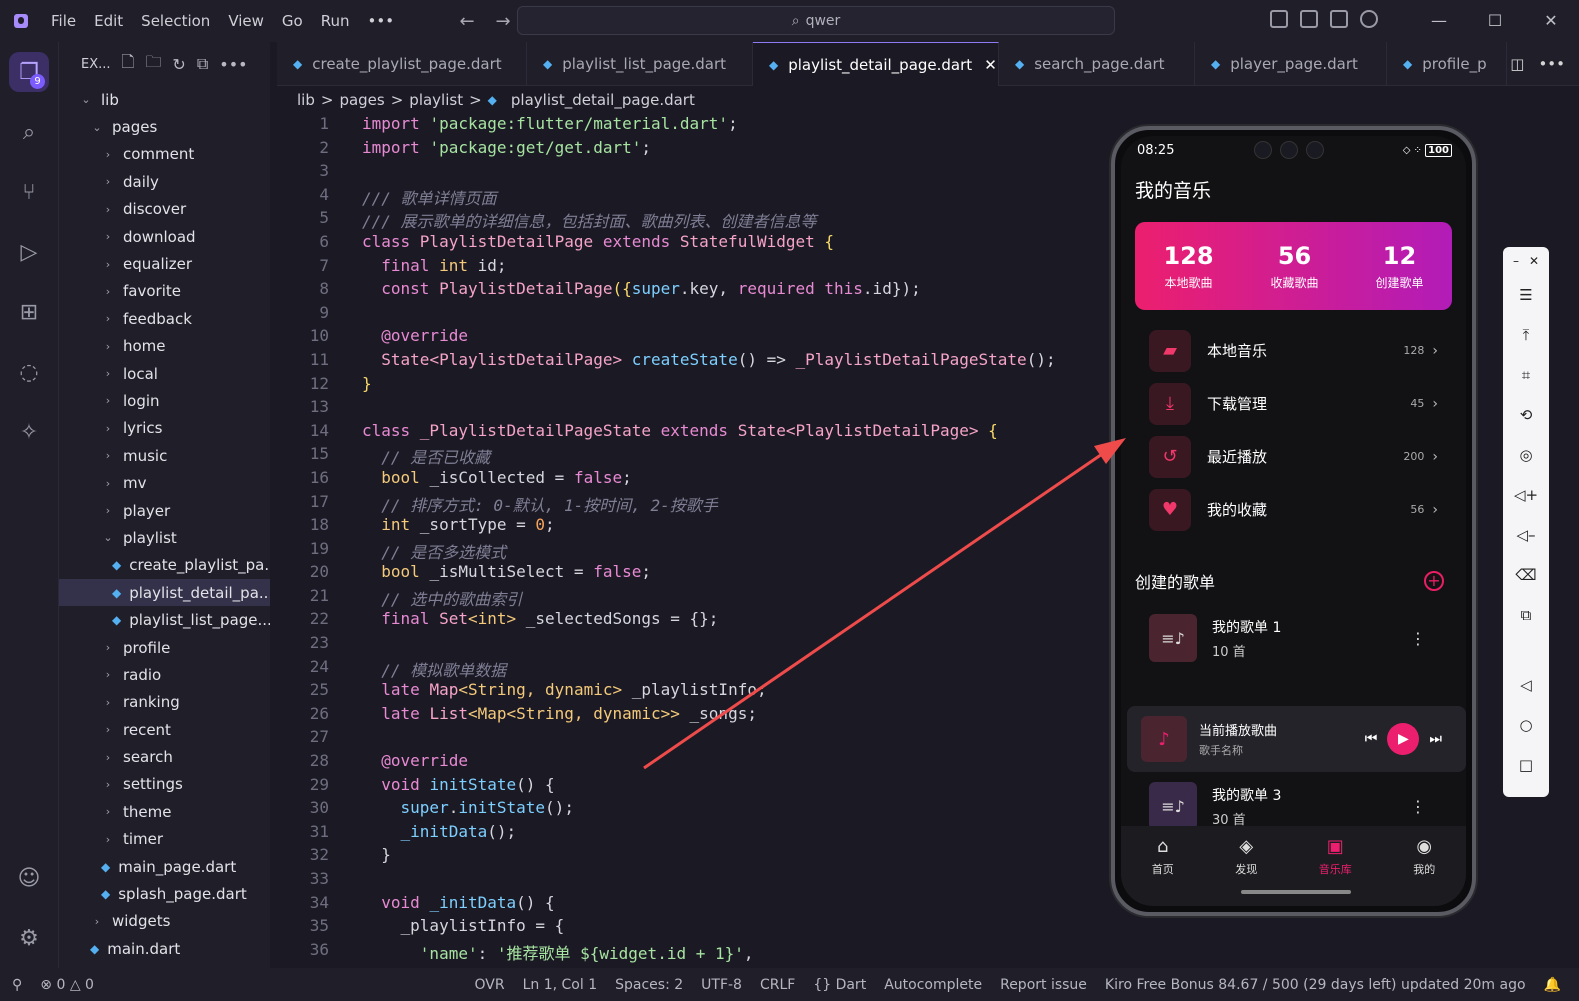 Image resolution: width=1579 pixels, height=1001 pixels. Describe the element at coordinates (1551, 21) in the screenshot. I see `close-window-button: ✕` at that location.